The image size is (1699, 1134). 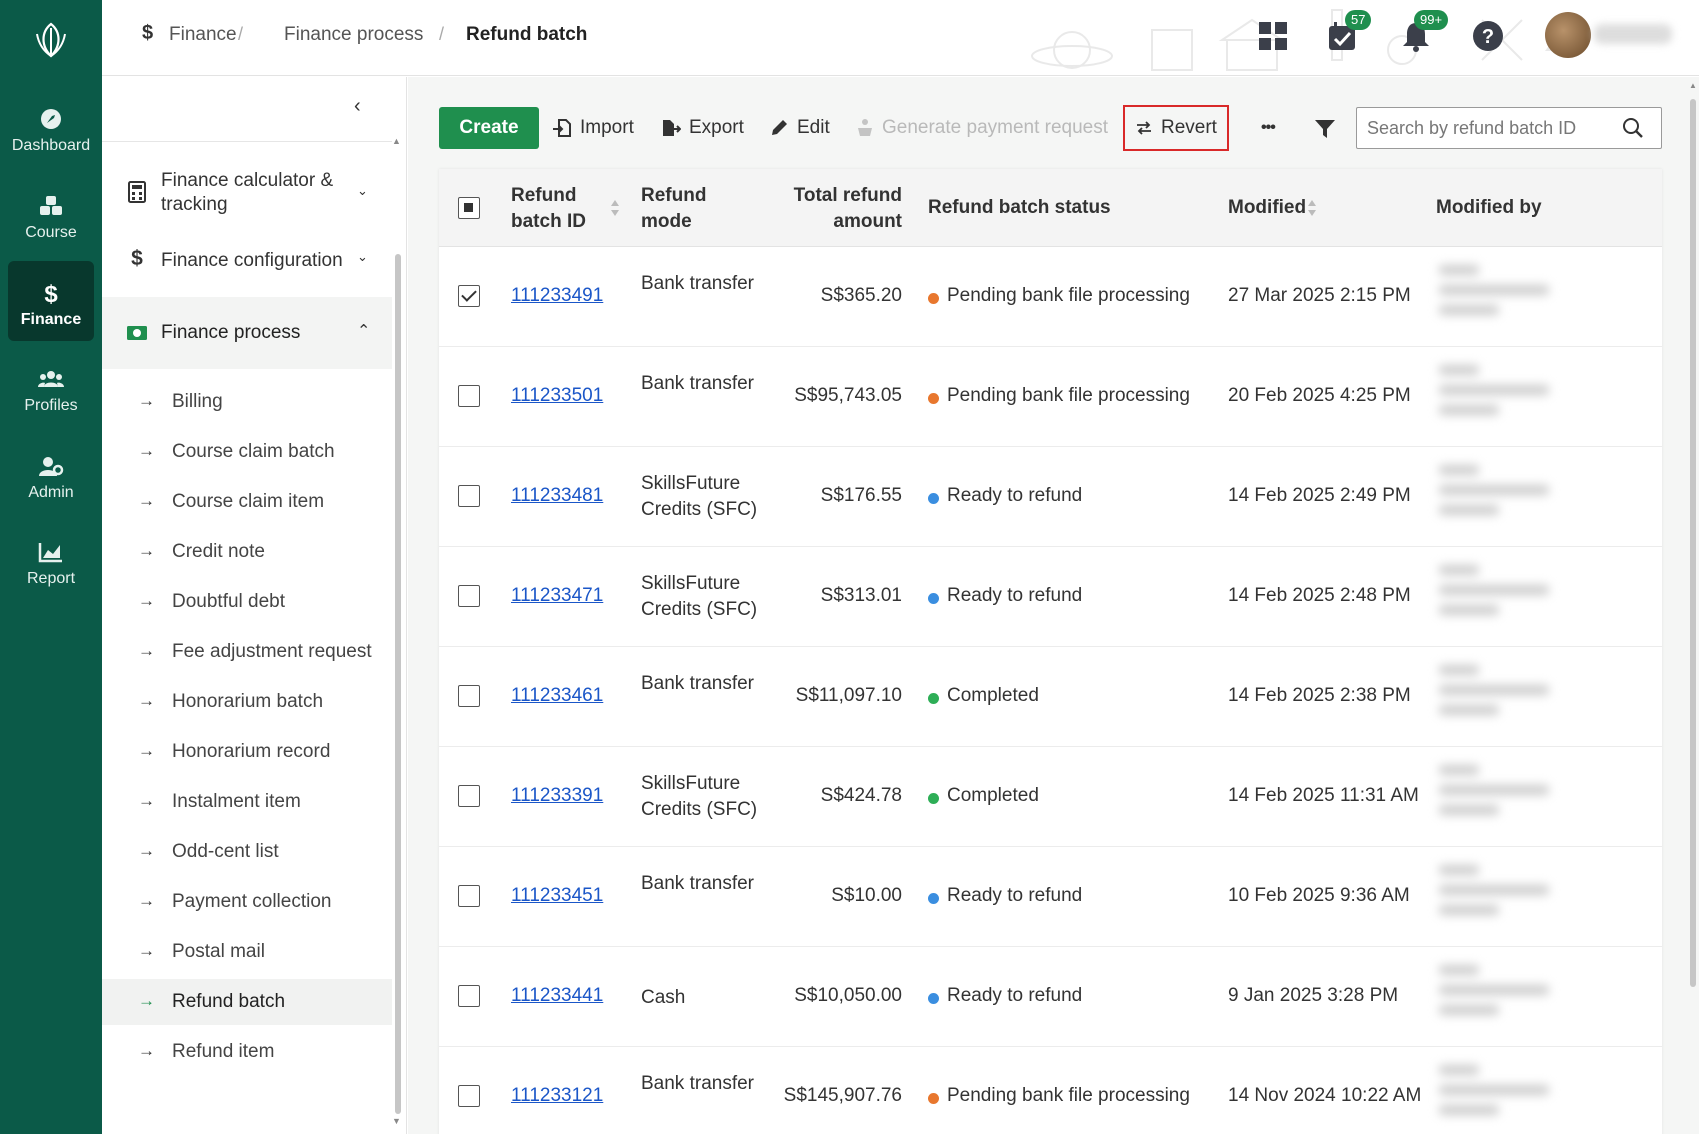 What do you see at coordinates (995, 127) in the screenshot?
I see `generate-payment-request-label: Generate payment request` at bounding box center [995, 127].